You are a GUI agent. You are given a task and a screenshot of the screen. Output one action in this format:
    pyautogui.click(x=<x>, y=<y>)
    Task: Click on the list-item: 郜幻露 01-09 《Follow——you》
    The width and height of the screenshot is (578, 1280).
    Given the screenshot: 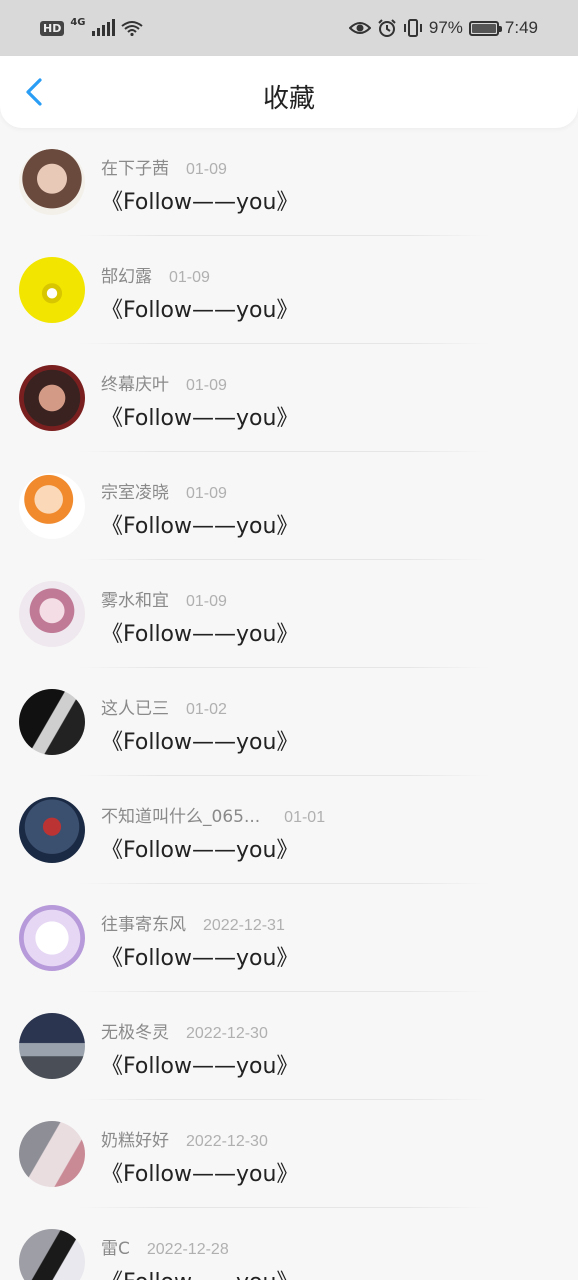 What is the action you would take?
    pyautogui.click(x=289, y=290)
    